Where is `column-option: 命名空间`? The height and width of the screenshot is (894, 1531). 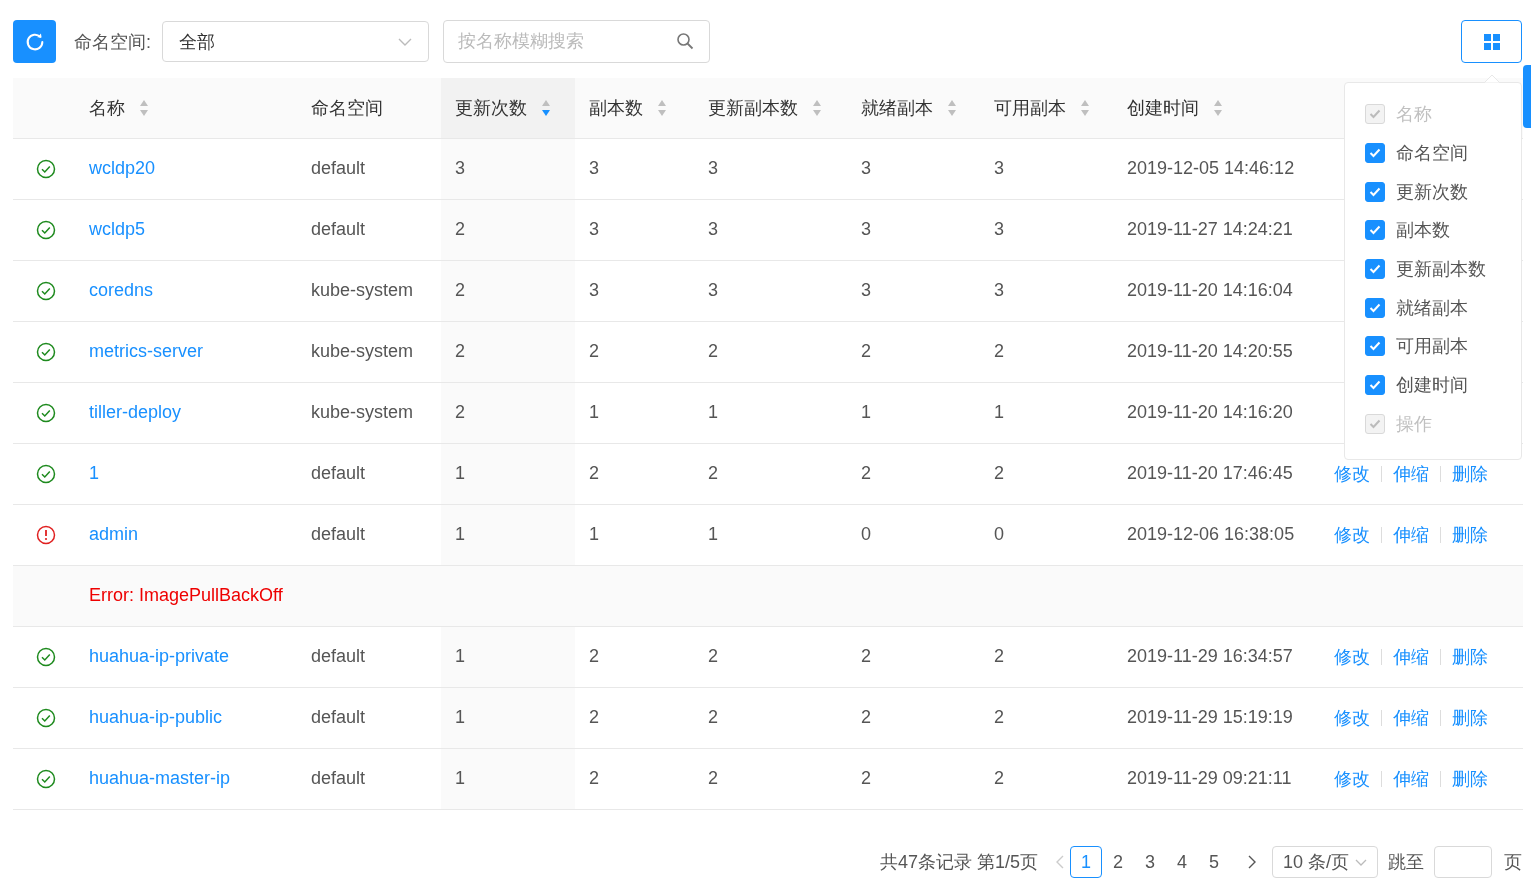
column-option: 命名空间 is located at coordinates (1443, 153).